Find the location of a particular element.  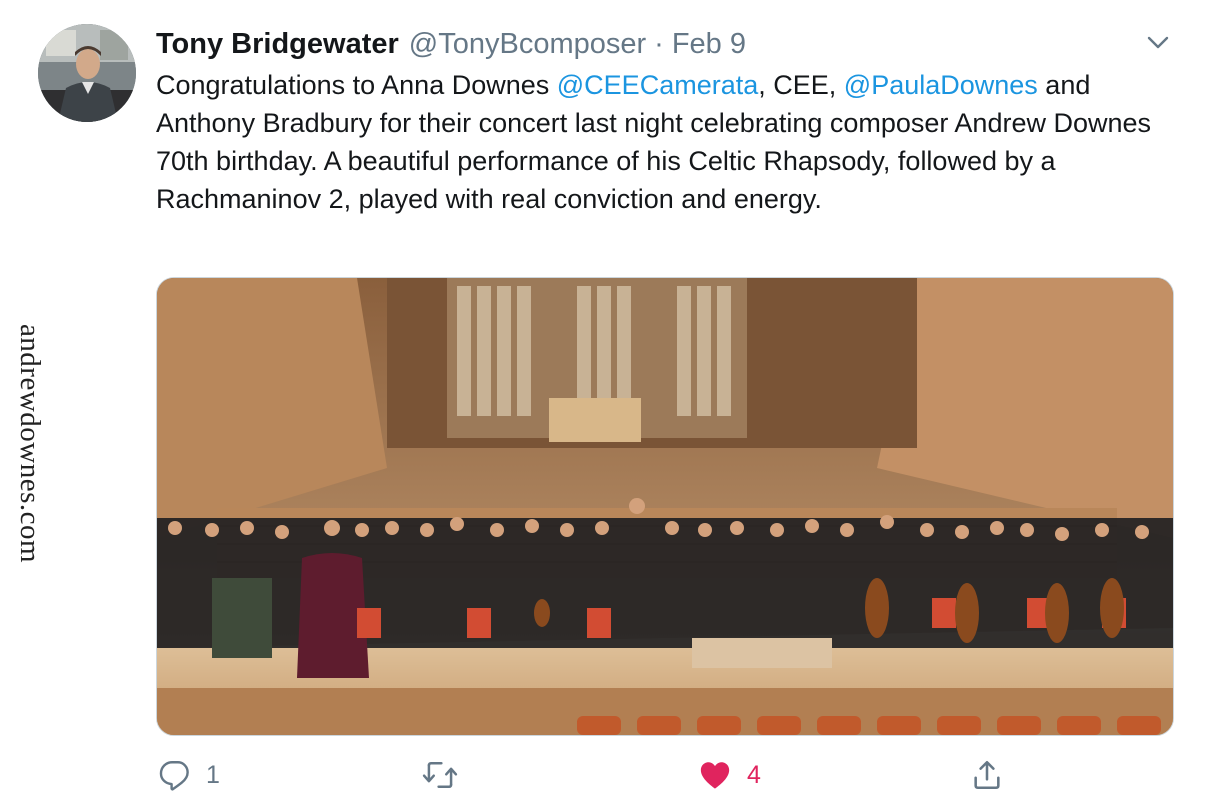

retweet-icon is located at coordinates (440, 775).